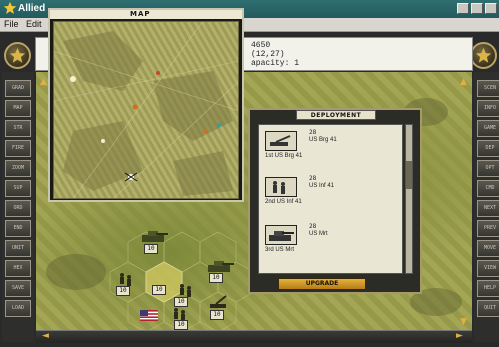 This screenshot has height=347, width=499. Describe the element at coordinates (254, 336) in the screenshot. I see `bottom-scroll-bar: ◄ ►` at that location.